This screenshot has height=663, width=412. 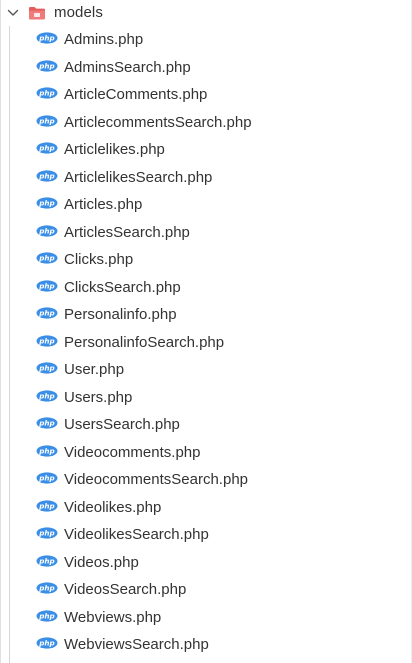 What do you see at coordinates (114, 149) in the screenshot?
I see `file-label: Articlelikes.php` at bounding box center [114, 149].